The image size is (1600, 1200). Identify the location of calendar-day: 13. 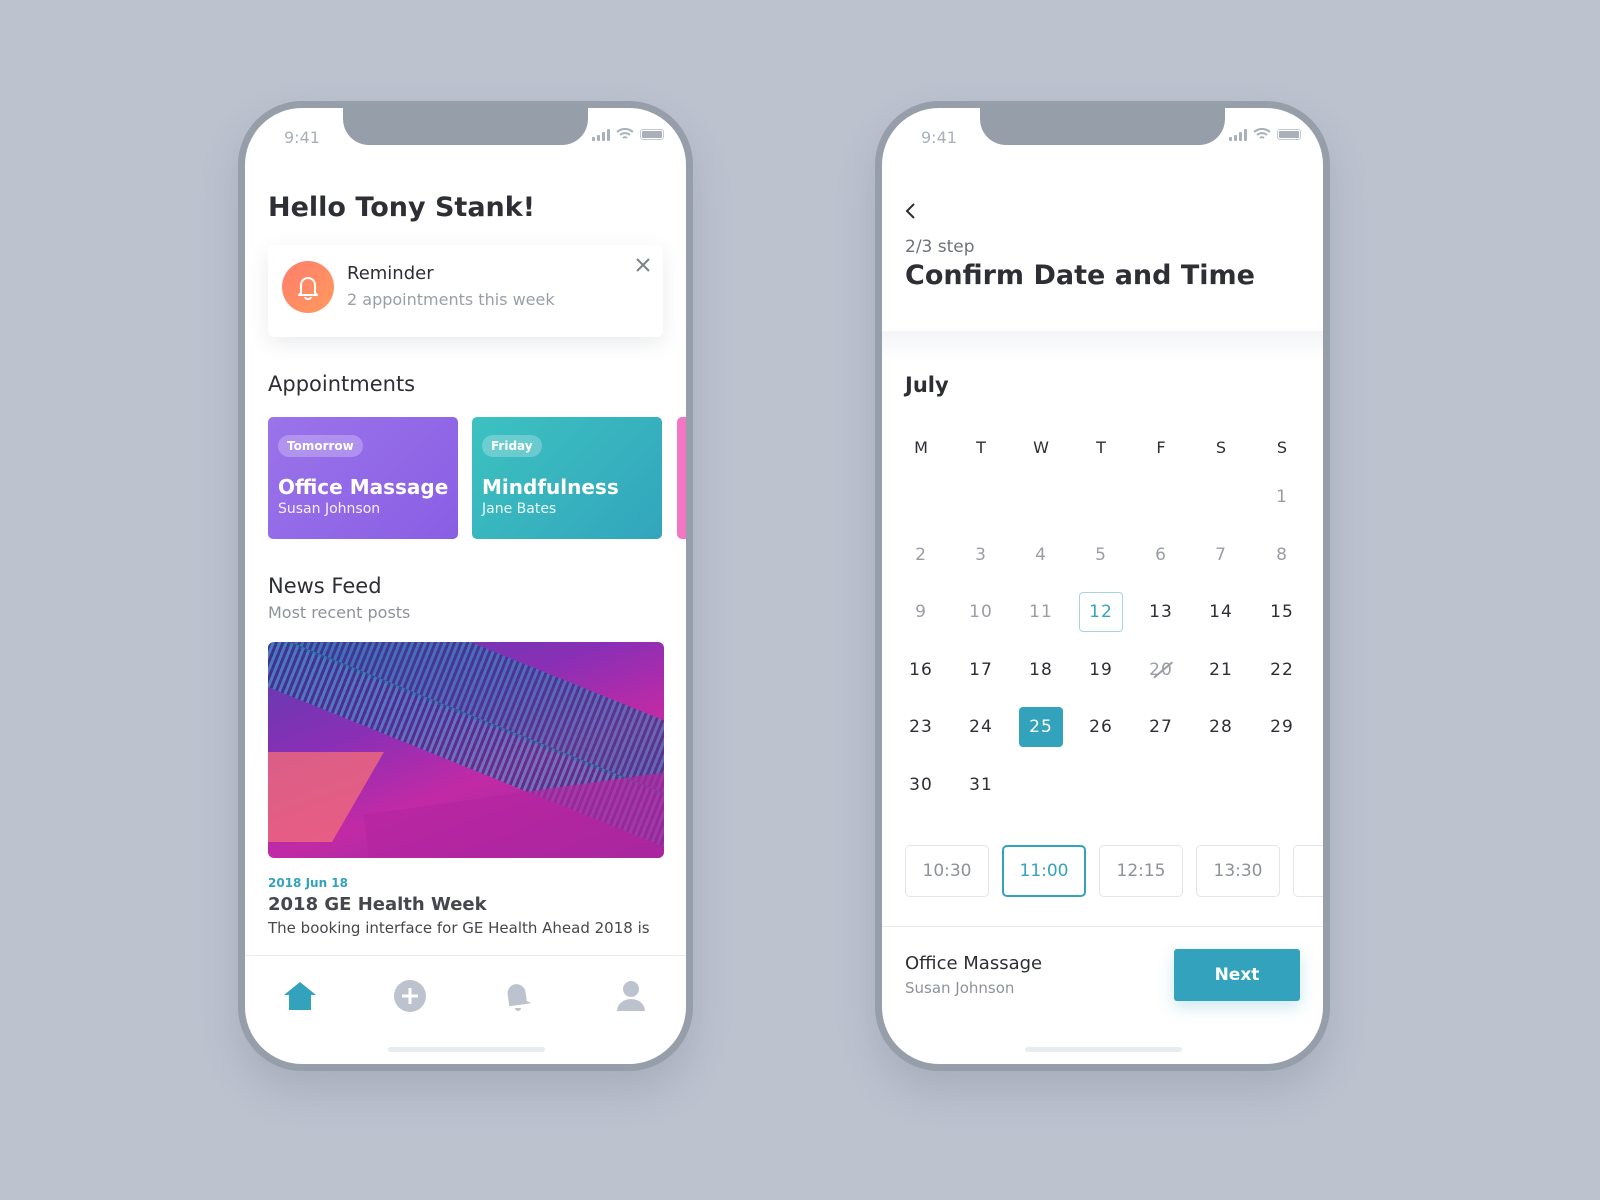
(1161, 612).